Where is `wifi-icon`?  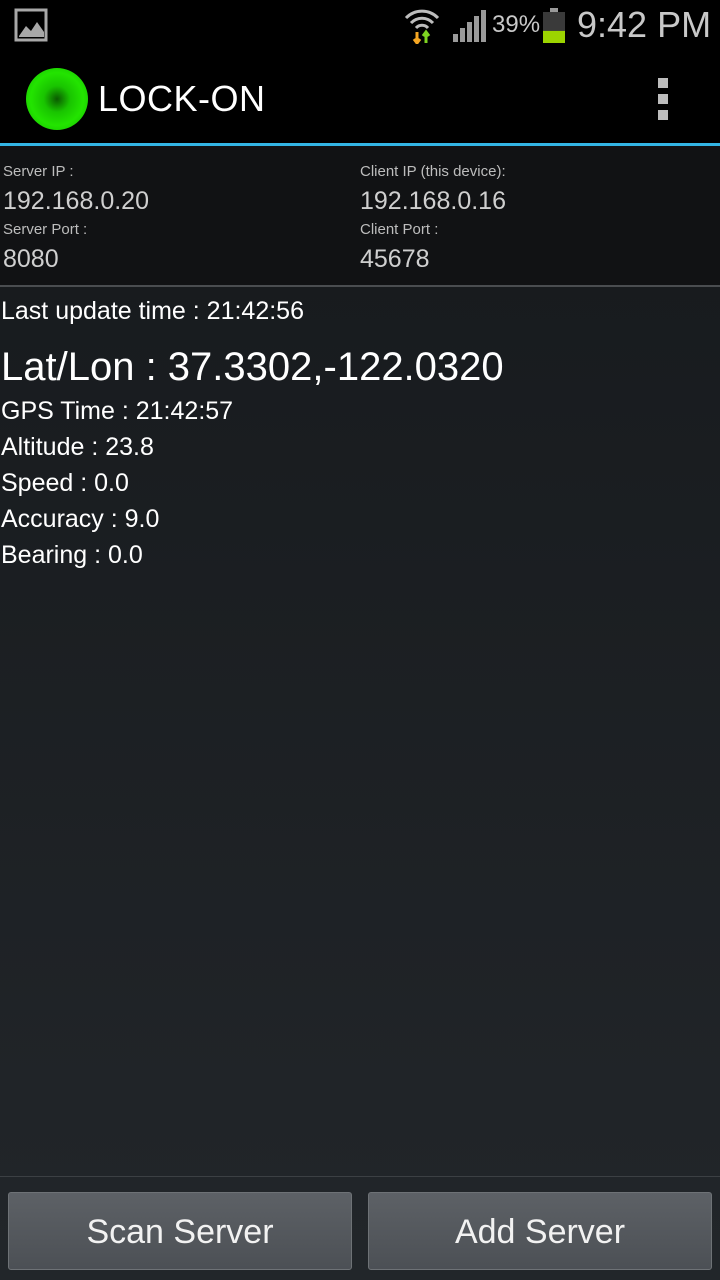 wifi-icon is located at coordinates (422, 26).